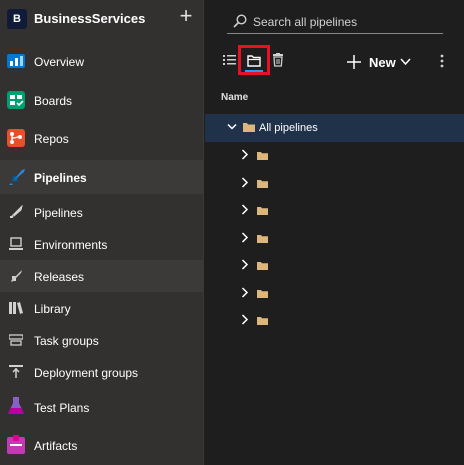 This screenshot has height=465, width=464. What do you see at coordinates (17, 177) in the screenshot?
I see `pipelines-rocket-icon` at bounding box center [17, 177].